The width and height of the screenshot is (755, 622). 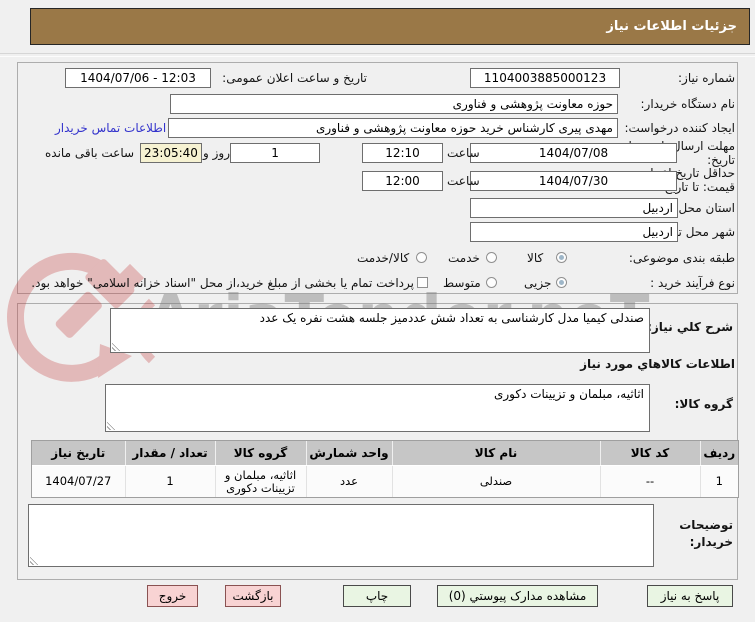 What do you see at coordinates (294, 78) in the screenshot?
I see `announce-datetime-label: تاریخ و ساعت اعلان عمومی:` at bounding box center [294, 78].